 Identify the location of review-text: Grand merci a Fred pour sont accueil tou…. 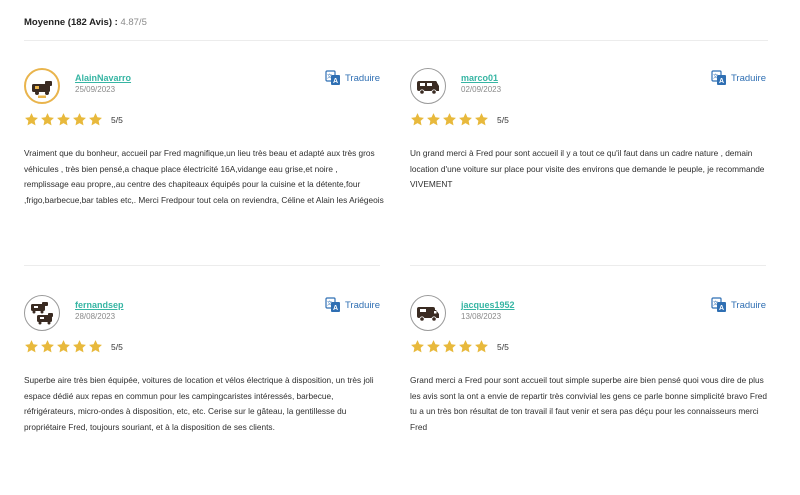
(588, 403).